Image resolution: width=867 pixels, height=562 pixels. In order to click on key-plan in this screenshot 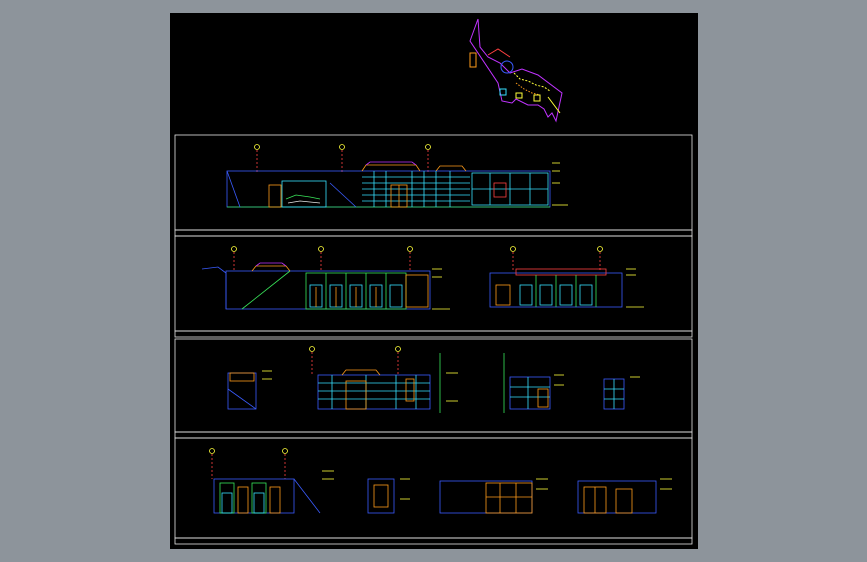, I will do `click(516, 70)`.